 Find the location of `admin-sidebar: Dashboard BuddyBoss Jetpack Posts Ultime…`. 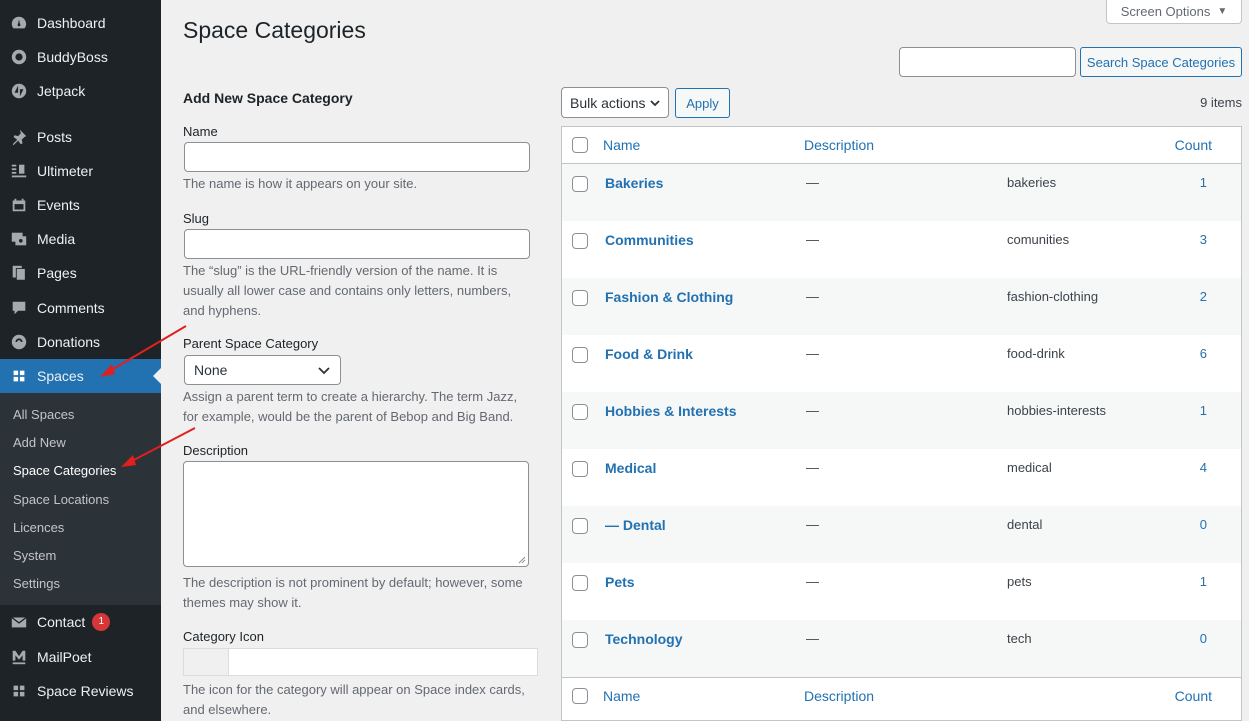

admin-sidebar: Dashboard BuddyBoss Jetpack Posts Ultime… is located at coordinates (80, 360).